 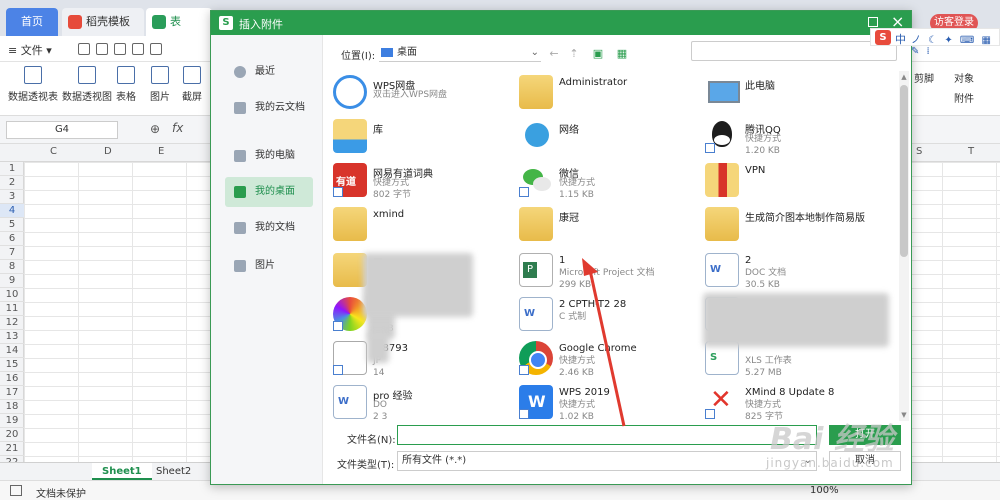 I want to click on row-header: 7, so click(x=12, y=253).